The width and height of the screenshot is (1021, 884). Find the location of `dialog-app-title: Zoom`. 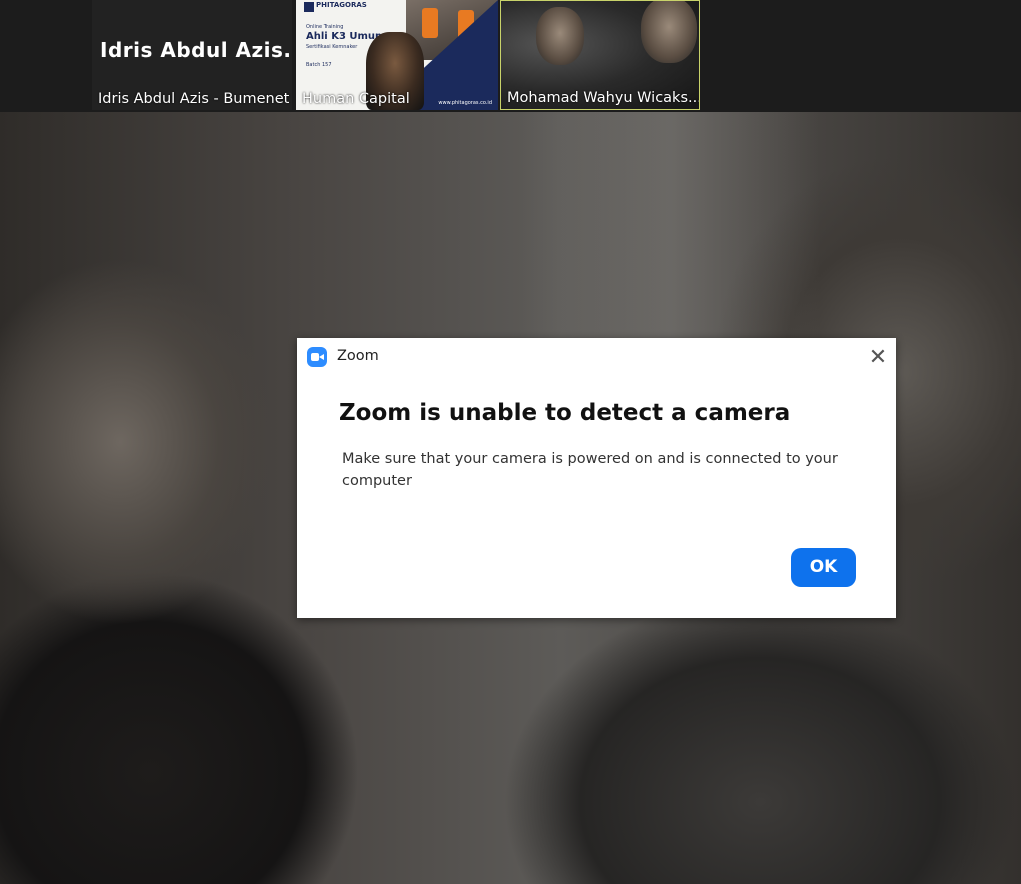

dialog-app-title: Zoom is located at coordinates (358, 356).